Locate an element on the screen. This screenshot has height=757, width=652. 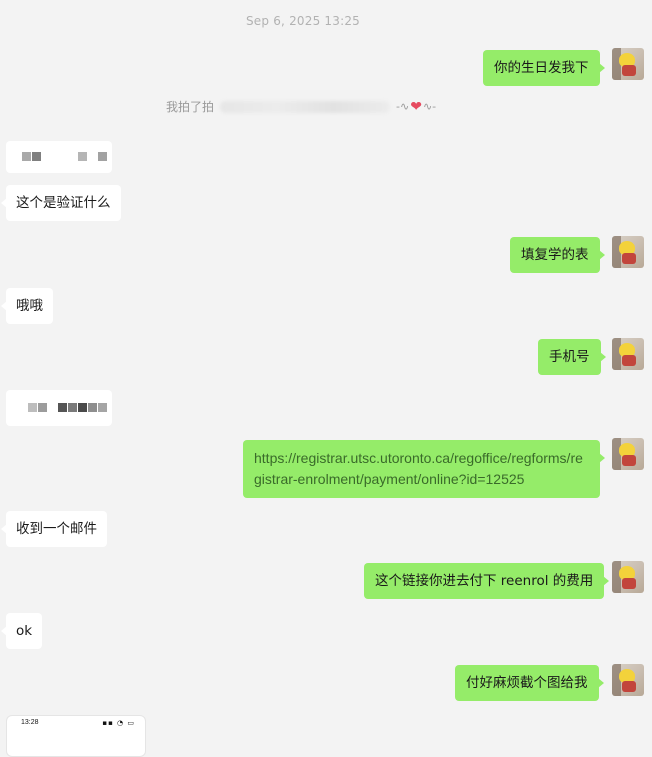
message-bubble-outgoing: 填复学的表 is located at coordinates (557, 255).